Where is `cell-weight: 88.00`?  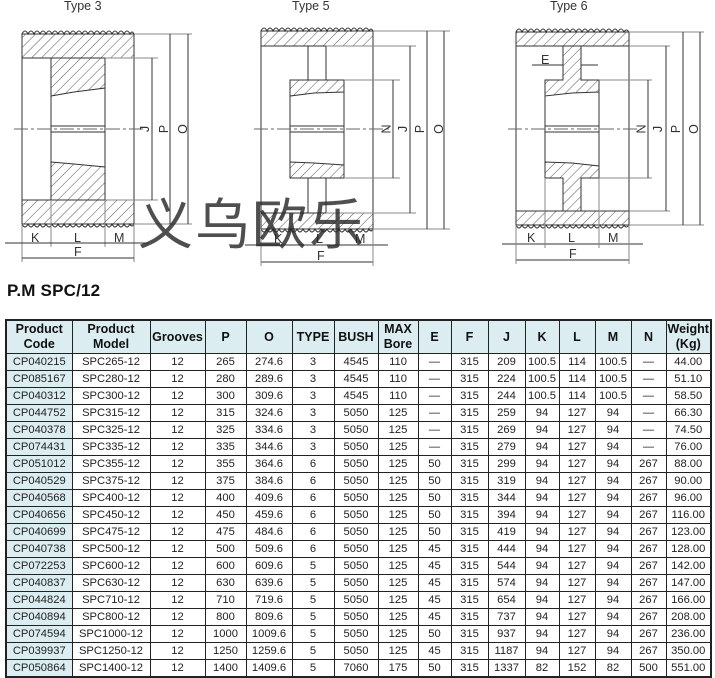
cell-weight: 88.00 is located at coordinates (688, 464).